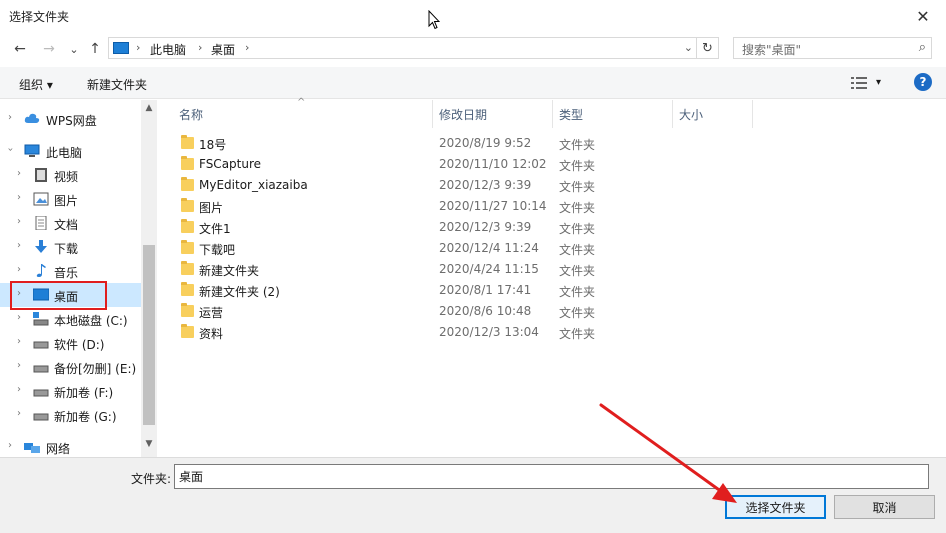 The width and height of the screenshot is (946, 533). Describe the element at coordinates (493, 164) in the screenshot. I see `file-date: 2020/11/10 12:02` at that location.